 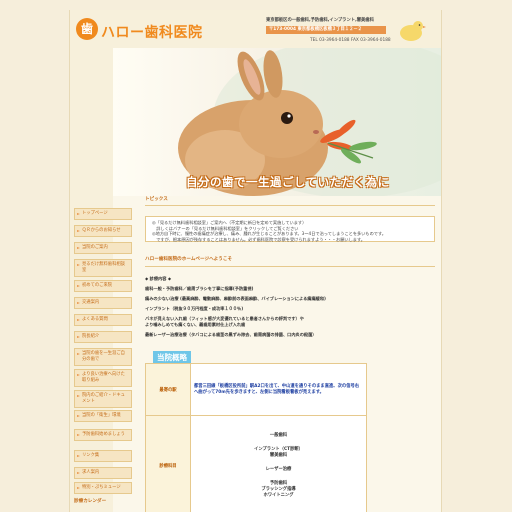 What do you see at coordinates (195, 324) in the screenshot?
I see `services-line: より噛みしめても痛くない、義歯用素材仕上げ入れ歯` at bounding box center [195, 324].